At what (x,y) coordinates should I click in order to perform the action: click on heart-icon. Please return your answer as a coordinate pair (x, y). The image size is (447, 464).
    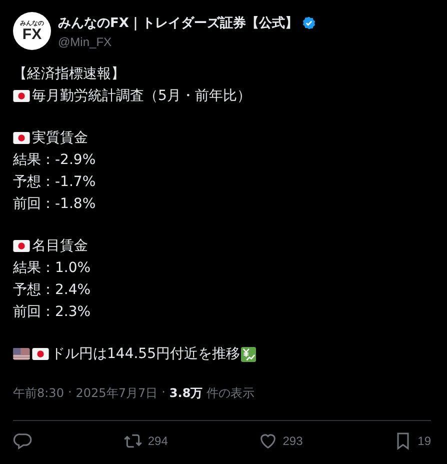
    Looking at the image, I should click on (268, 441).